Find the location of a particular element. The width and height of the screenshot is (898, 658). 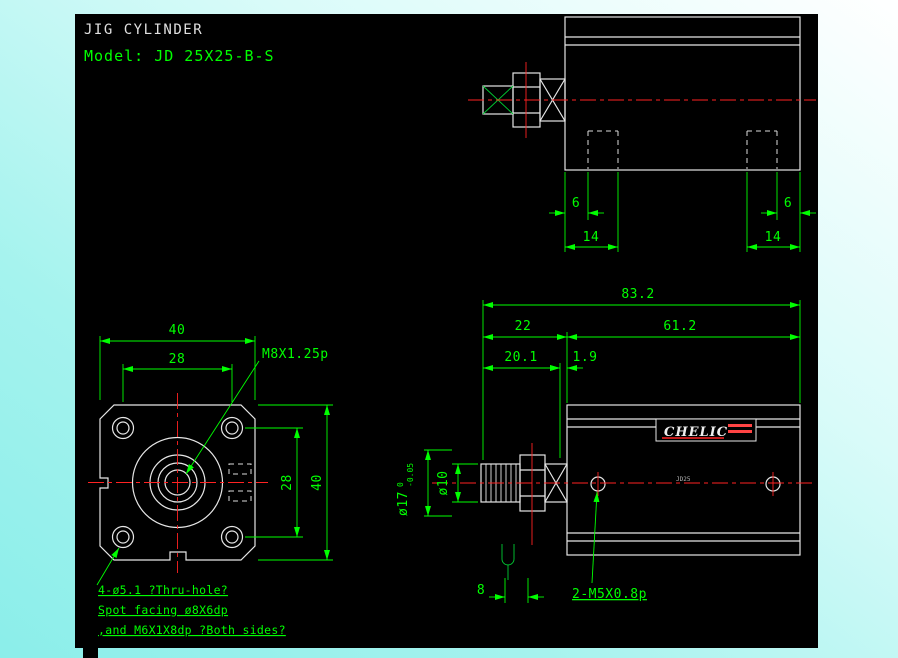

dim-wrench-flat: 8 is located at coordinates (481, 590).